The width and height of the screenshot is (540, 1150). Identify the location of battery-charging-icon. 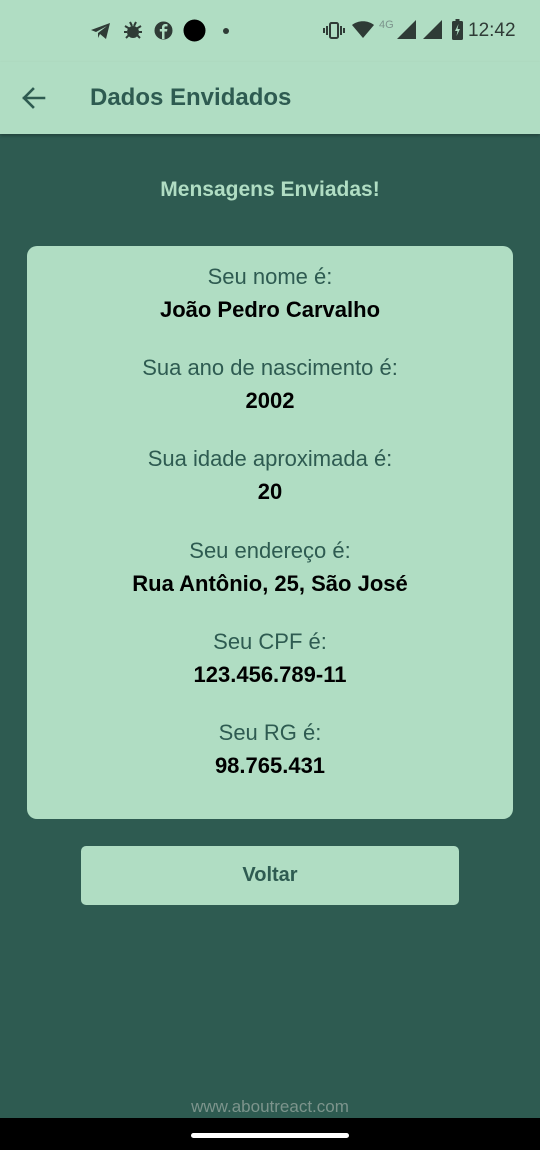
(457, 29).